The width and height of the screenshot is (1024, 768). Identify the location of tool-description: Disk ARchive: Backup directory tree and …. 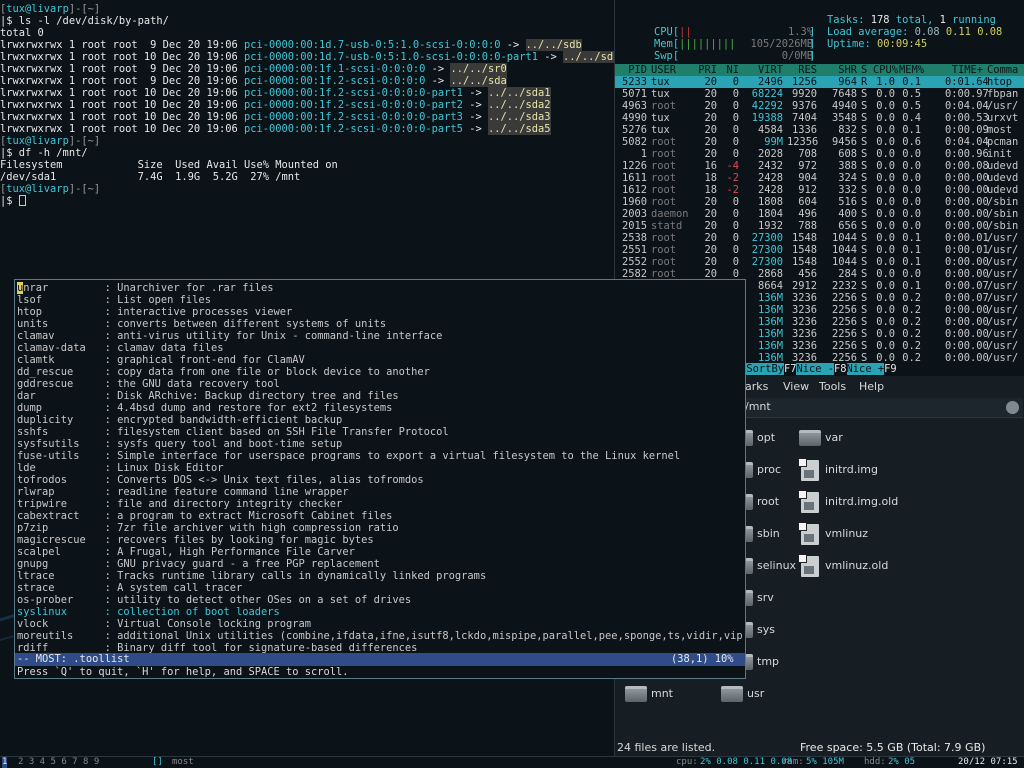
(258, 396).